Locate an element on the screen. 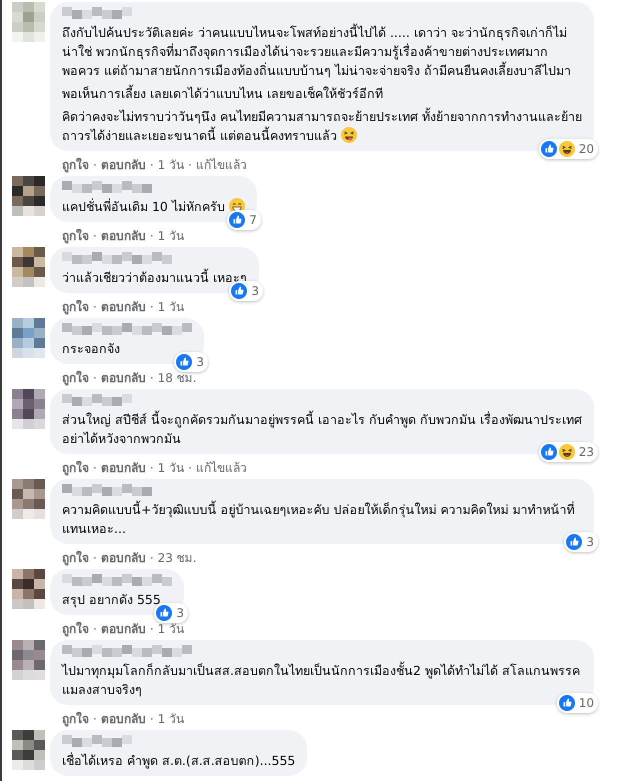 Image resolution: width=631 pixels, height=781 pixels. comment-text: ถึงกับไปค้นประวัติเลยค่ะ ว่าคนแบบไหนจะโพสท์อย่างนี้ไปได้ ..... เดาว่า จะว่านักธุรกิจเก่าก็ไม่น่าใช่ พวกนักธุรกิจที่มาถึงจุดการเมืองได้น่าจะรวยและมีความรู้เรื่องค้าขายต่างประเทศมากพอควร แต่ถ้ามาสายนักการเมืองท้องถิ่นแบบบ้านๆ ไม่น่าจะจ่ายจริง ถ้ามีคนยืนคงเลี้ยงบาลีไปมา is located at coordinates (317, 51).